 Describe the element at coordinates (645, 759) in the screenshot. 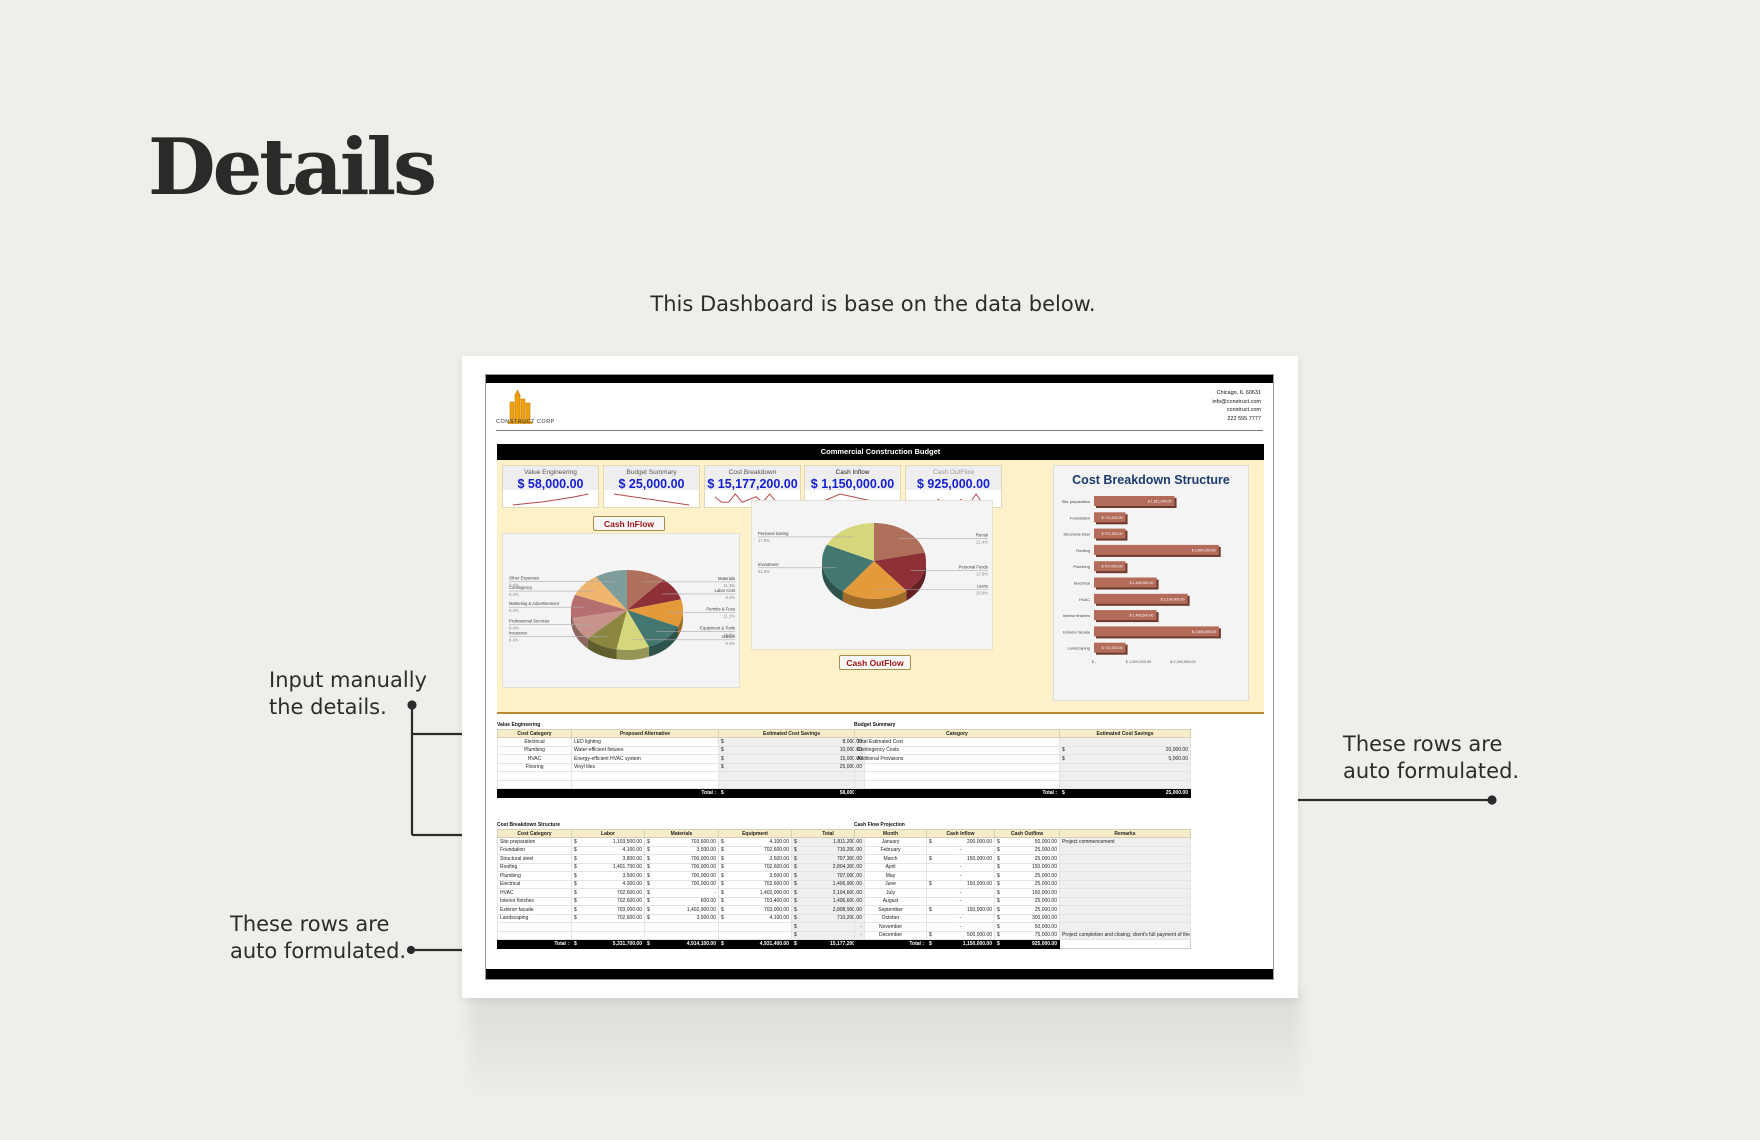

I see `cell-alternative: Energy-efficient HVAC system` at that location.